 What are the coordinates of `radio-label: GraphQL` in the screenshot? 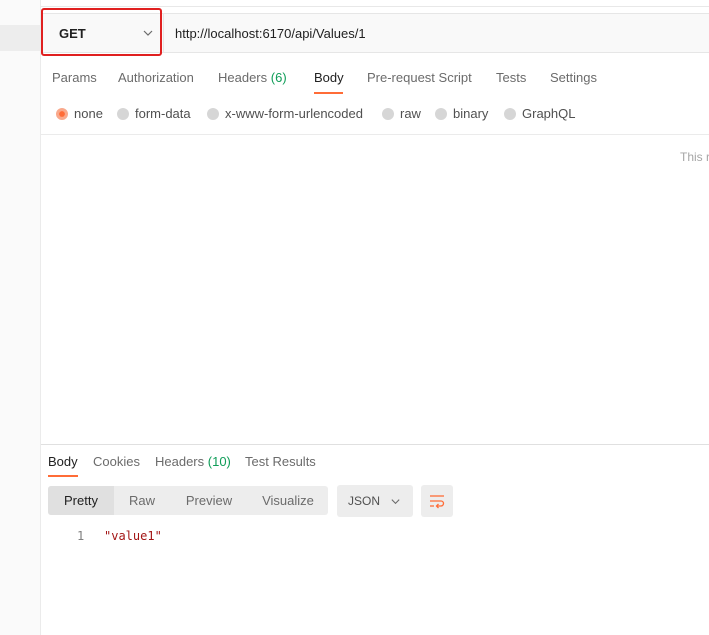 It's located at (549, 113).